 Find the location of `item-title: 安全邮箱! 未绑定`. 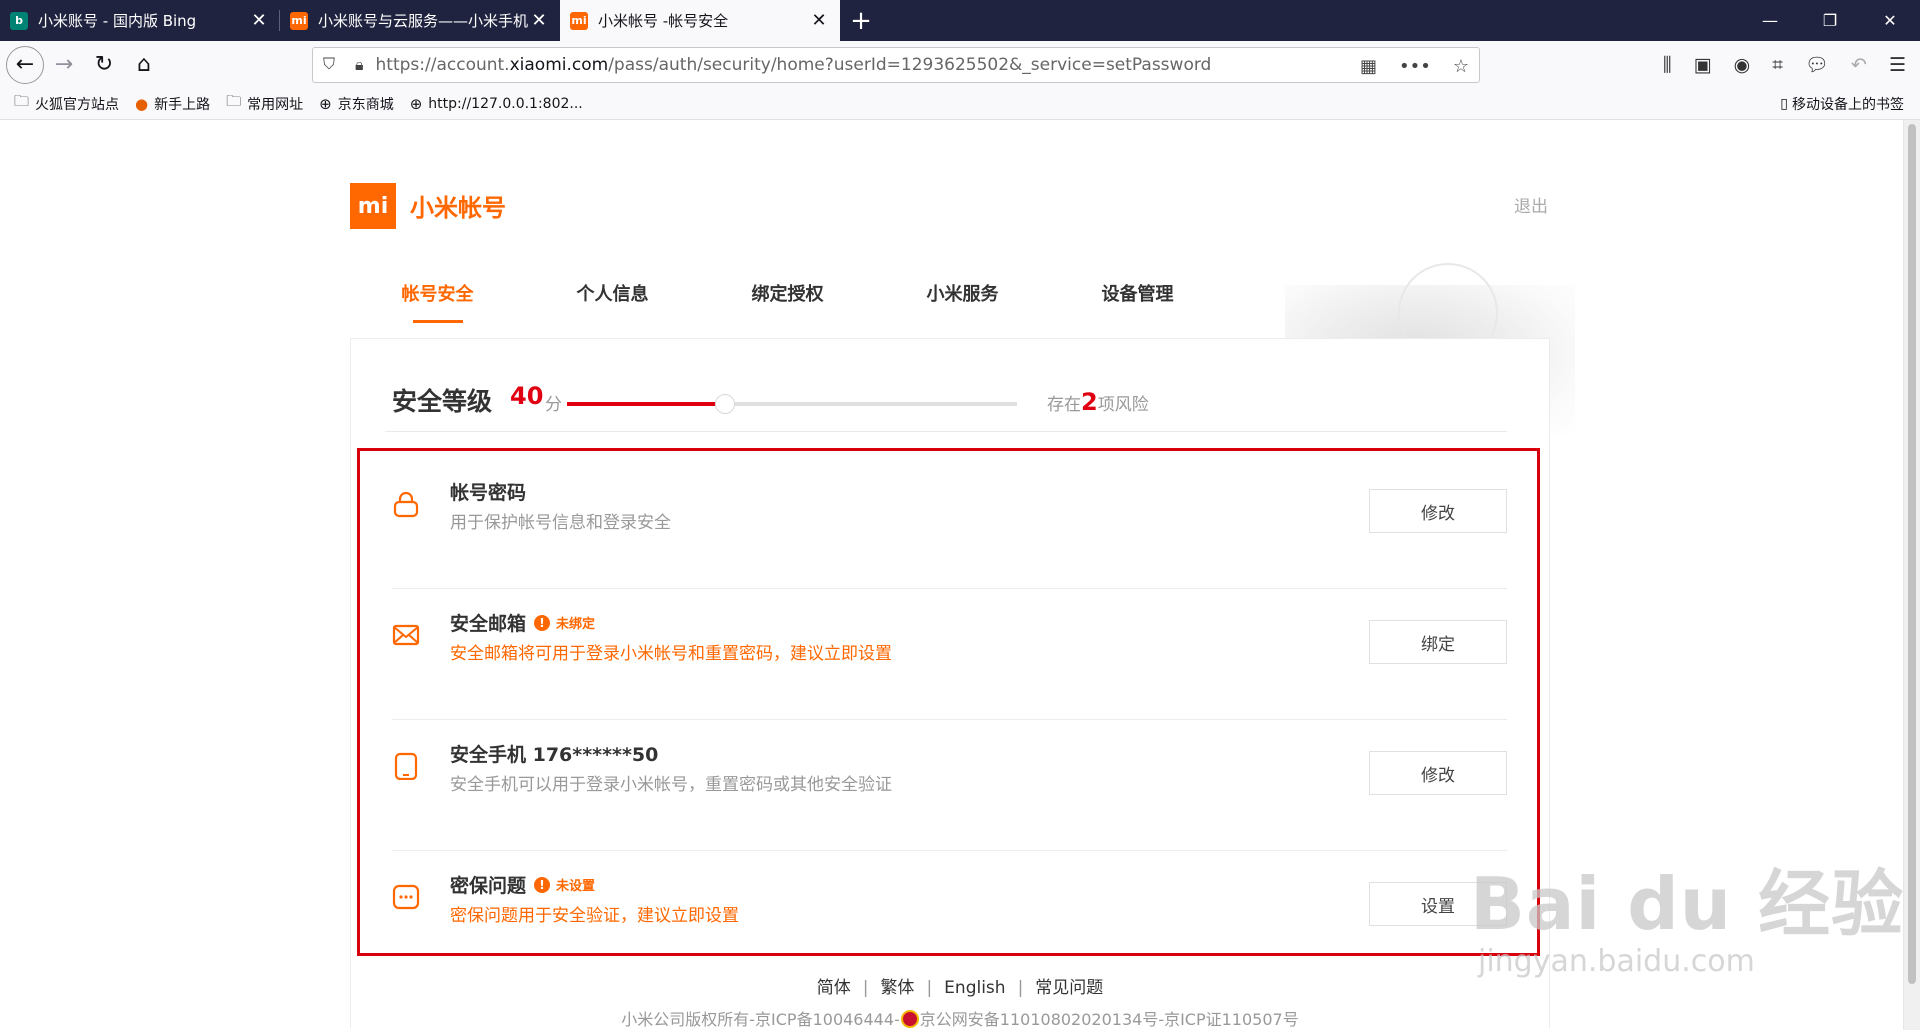

item-title: 安全邮箱! 未绑定 is located at coordinates (522, 622).